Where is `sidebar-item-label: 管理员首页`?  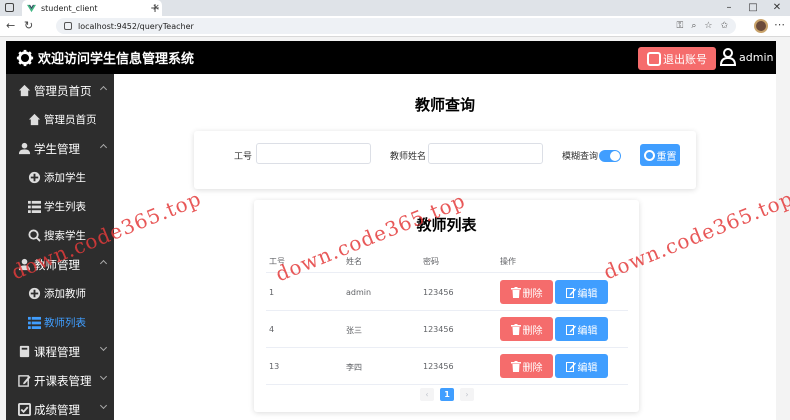
sidebar-item-label: 管理员首页 is located at coordinates (70, 120).